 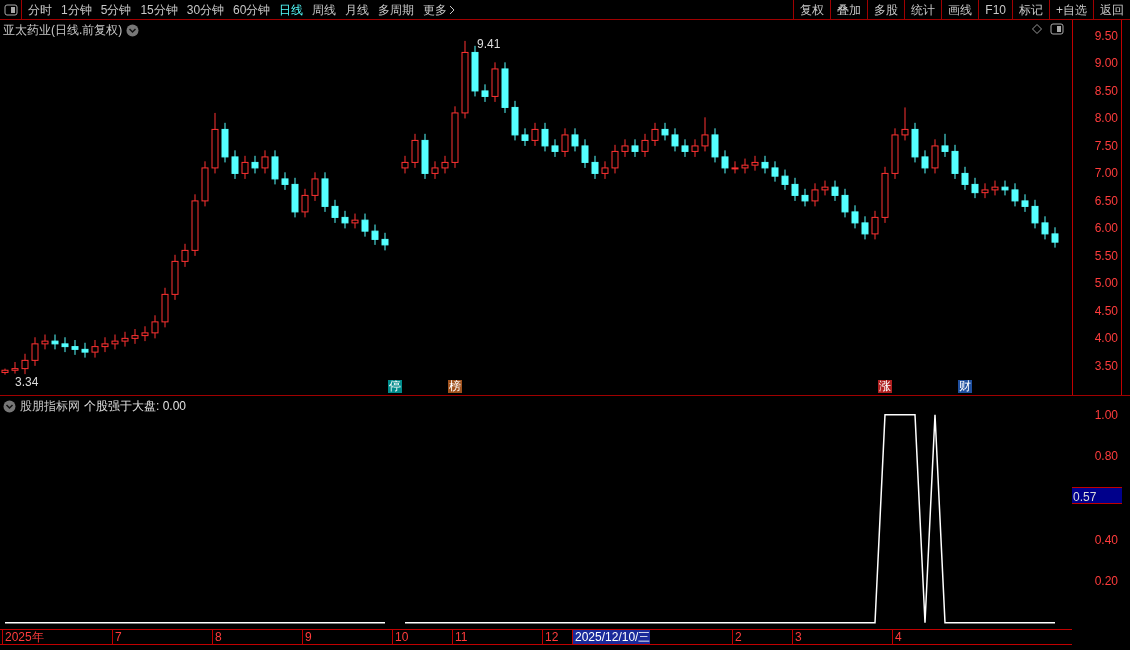 What do you see at coordinates (1106, 228) in the screenshot?
I see `axis-label: 6.00` at bounding box center [1106, 228].